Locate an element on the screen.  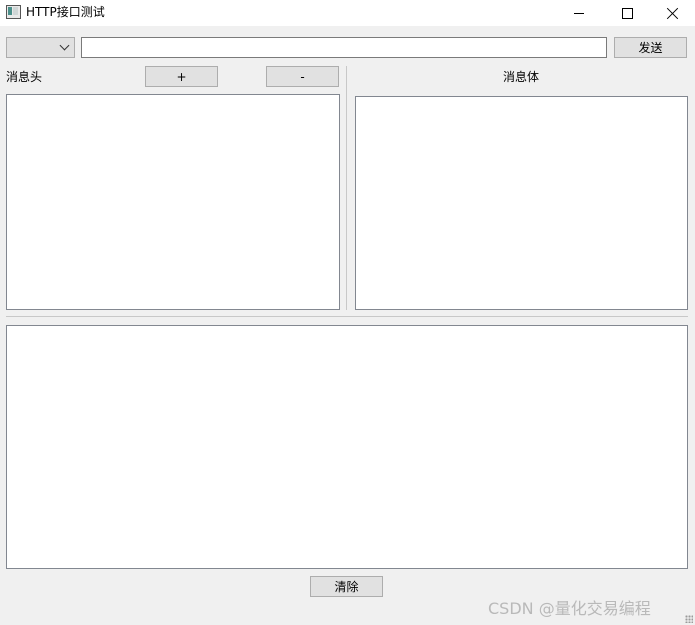
minimize-button is located at coordinates (579, 13).